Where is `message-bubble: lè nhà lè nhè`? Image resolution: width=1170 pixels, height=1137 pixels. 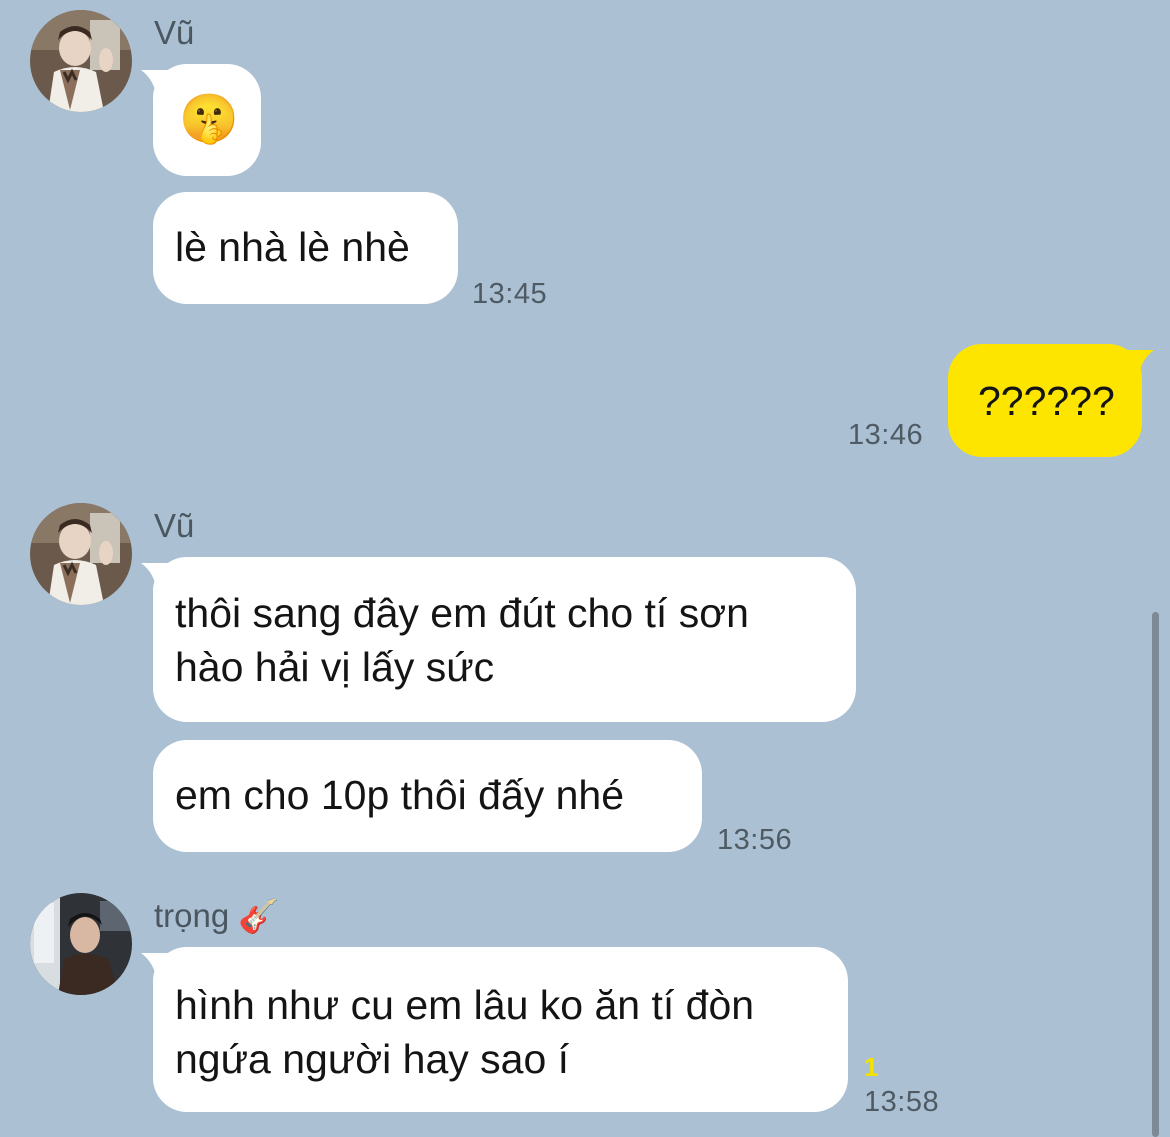 message-bubble: lè nhà lè nhè is located at coordinates (305, 248).